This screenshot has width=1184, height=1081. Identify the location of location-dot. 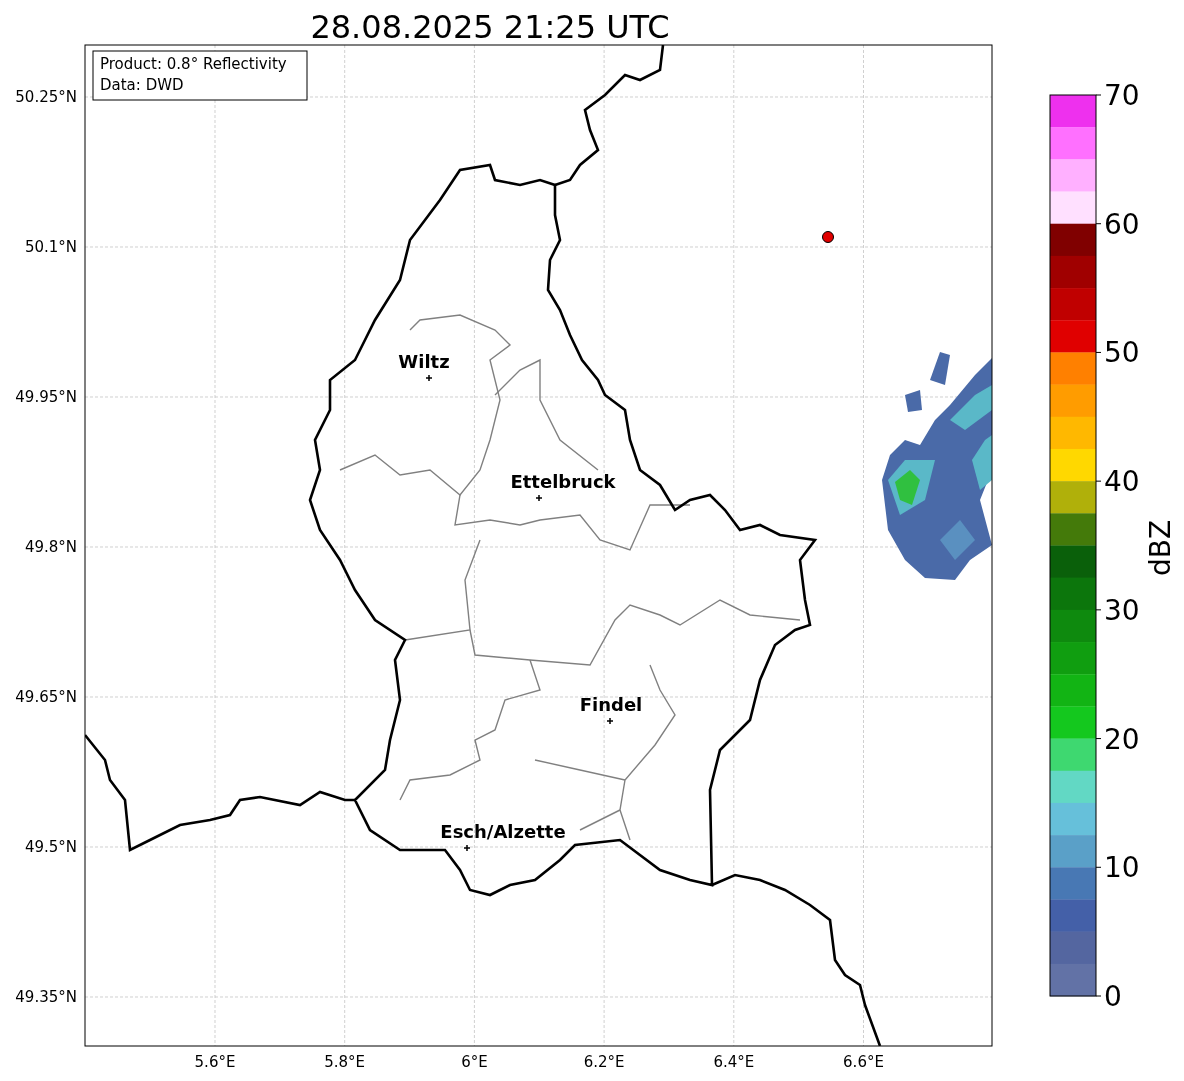
(828, 237).